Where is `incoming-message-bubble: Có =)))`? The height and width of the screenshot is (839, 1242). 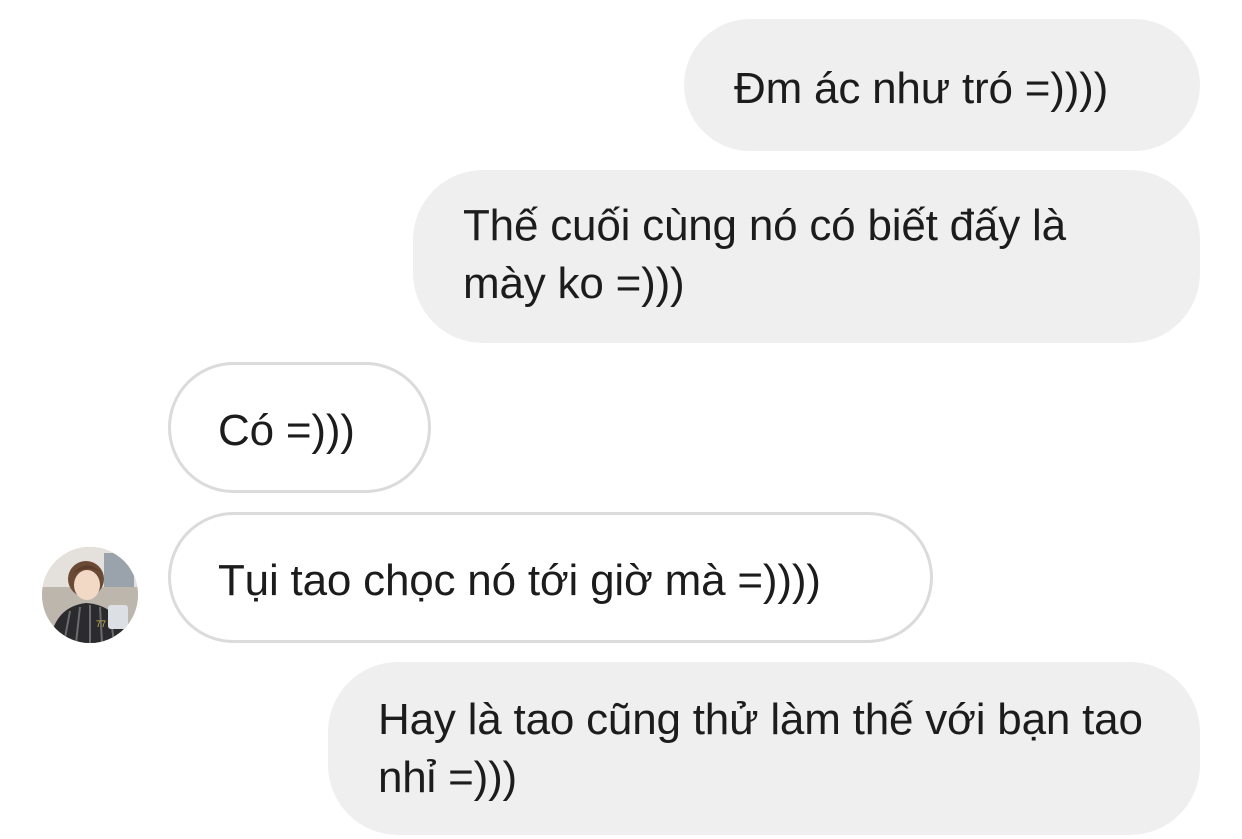
incoming-message-bubble: Có =))) is located at coordinates (299, 427).